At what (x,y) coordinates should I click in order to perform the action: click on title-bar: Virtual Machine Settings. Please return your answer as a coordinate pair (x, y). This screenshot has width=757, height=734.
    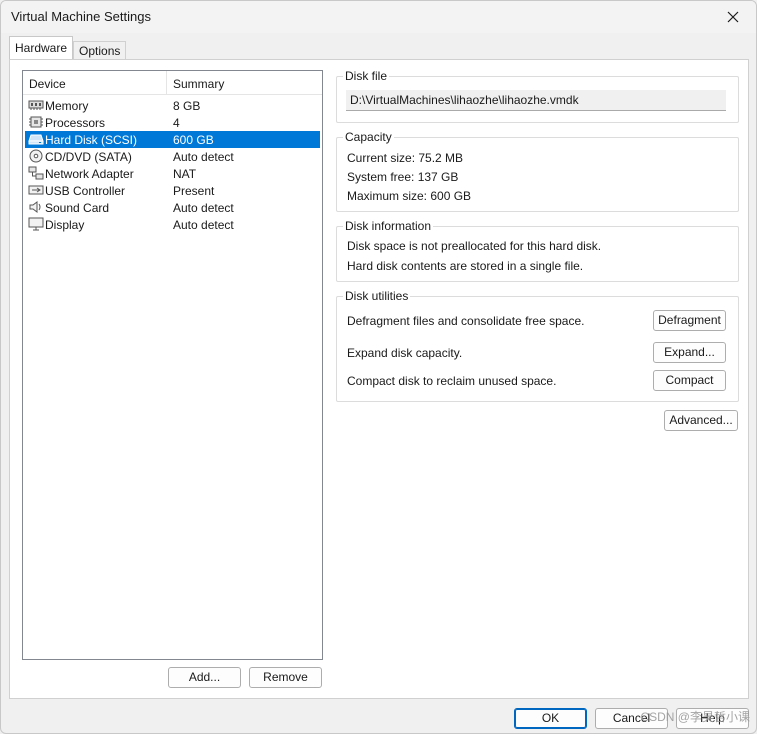
    Looking at the image, I should click on (378, 17).